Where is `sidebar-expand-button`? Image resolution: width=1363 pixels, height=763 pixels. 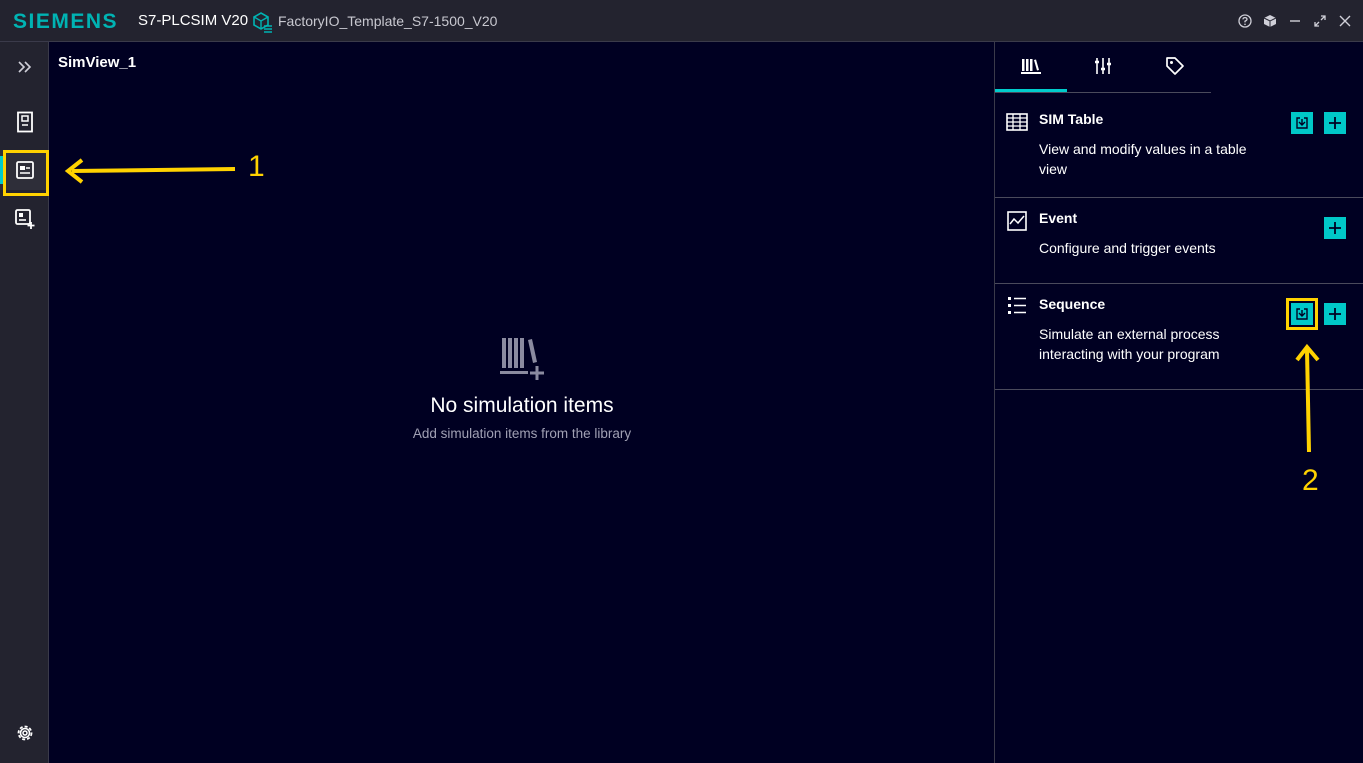
sidebar-expand-button is located at coordinates (24, 67).